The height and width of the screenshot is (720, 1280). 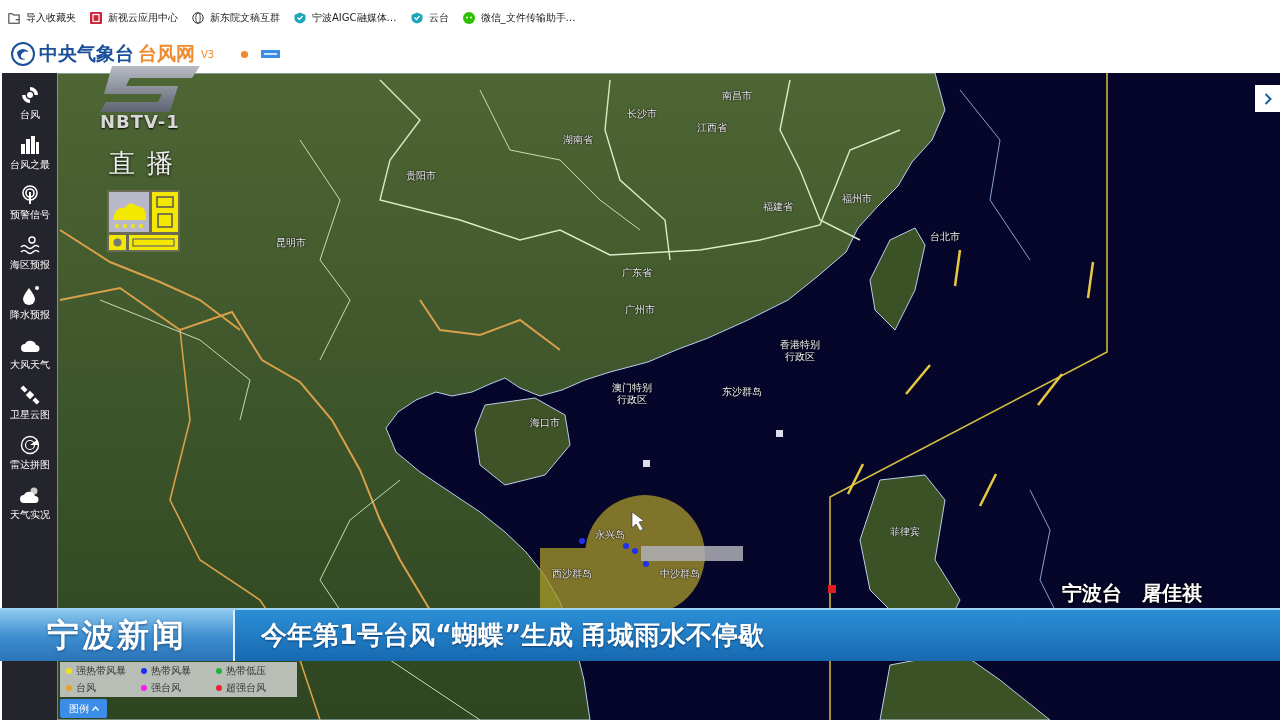 I want to click on map-label: 东沙群岛, so click(x=742, y=392).